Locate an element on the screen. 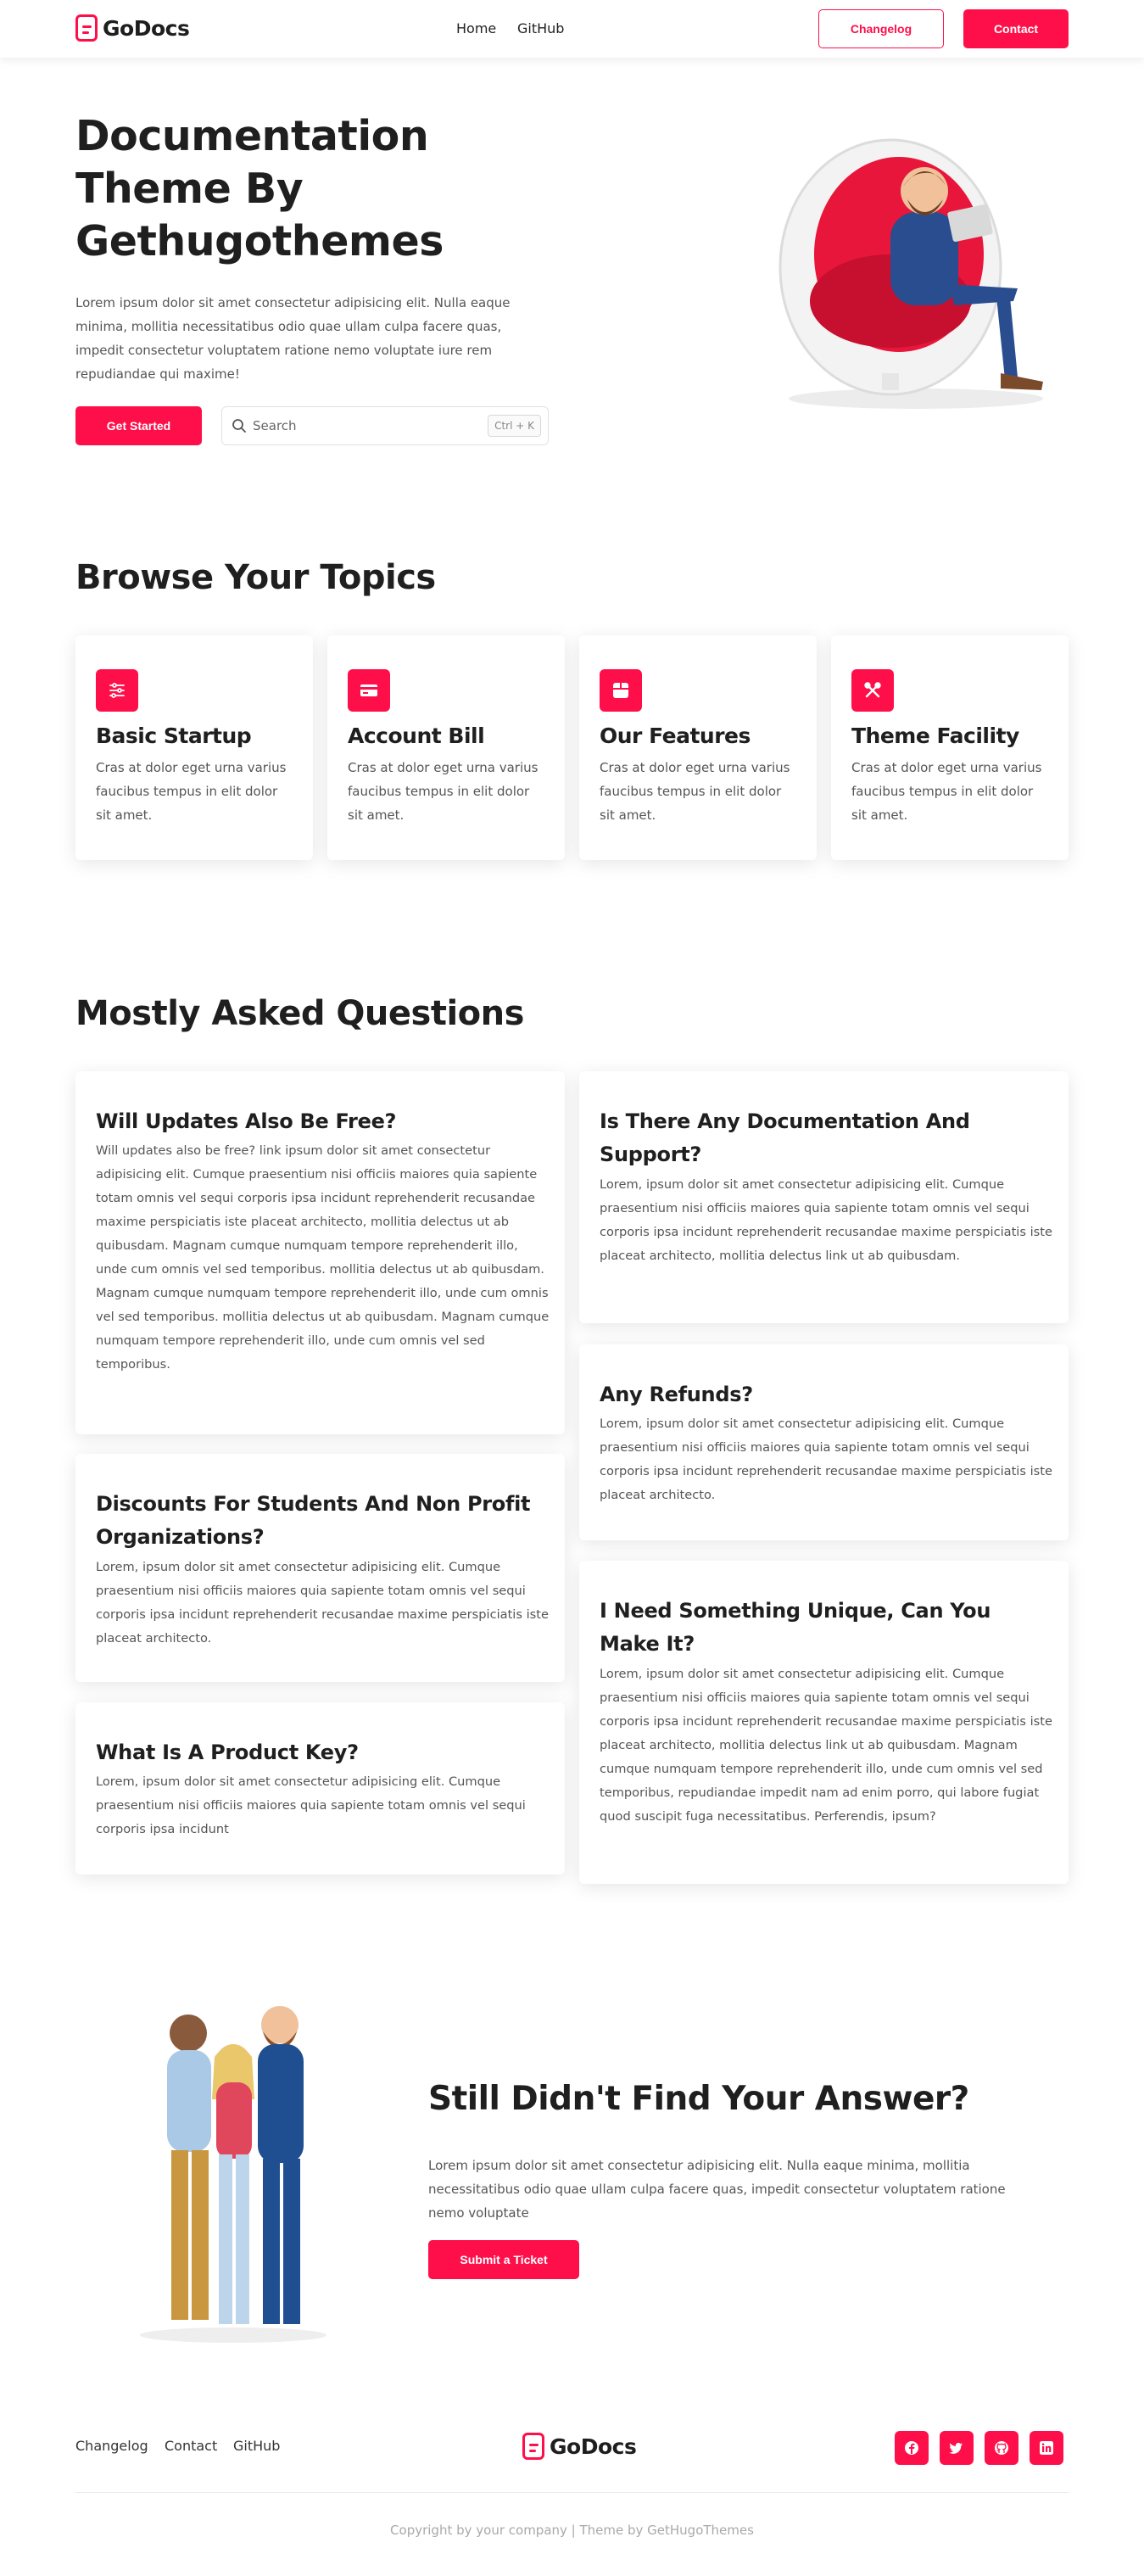 The image size is (1144, 2576). footer-link-contact: Contact is located at coordinates (191, 2446).